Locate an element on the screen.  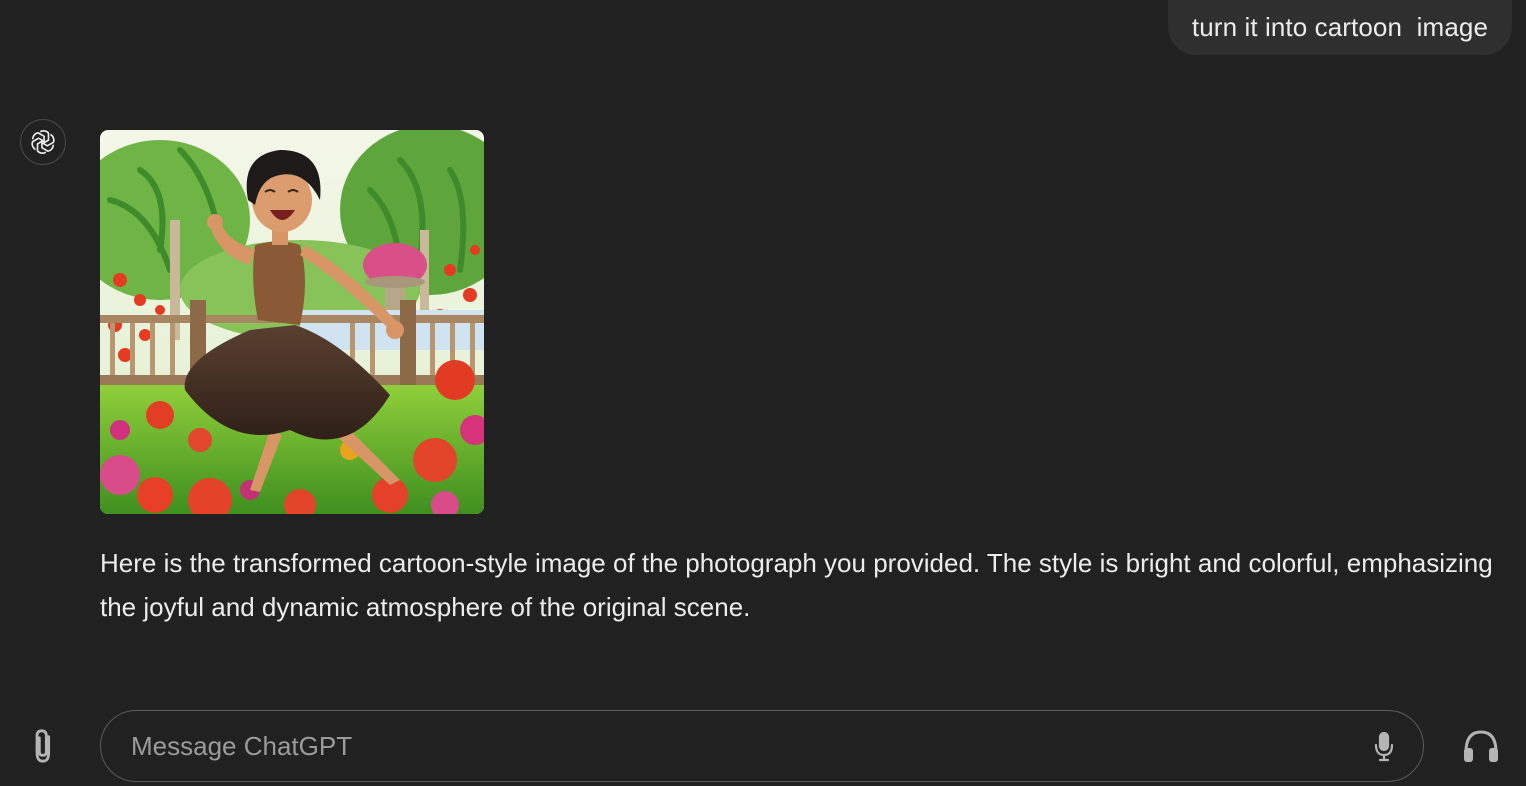
generated-image is located at coordinates (292, 322).